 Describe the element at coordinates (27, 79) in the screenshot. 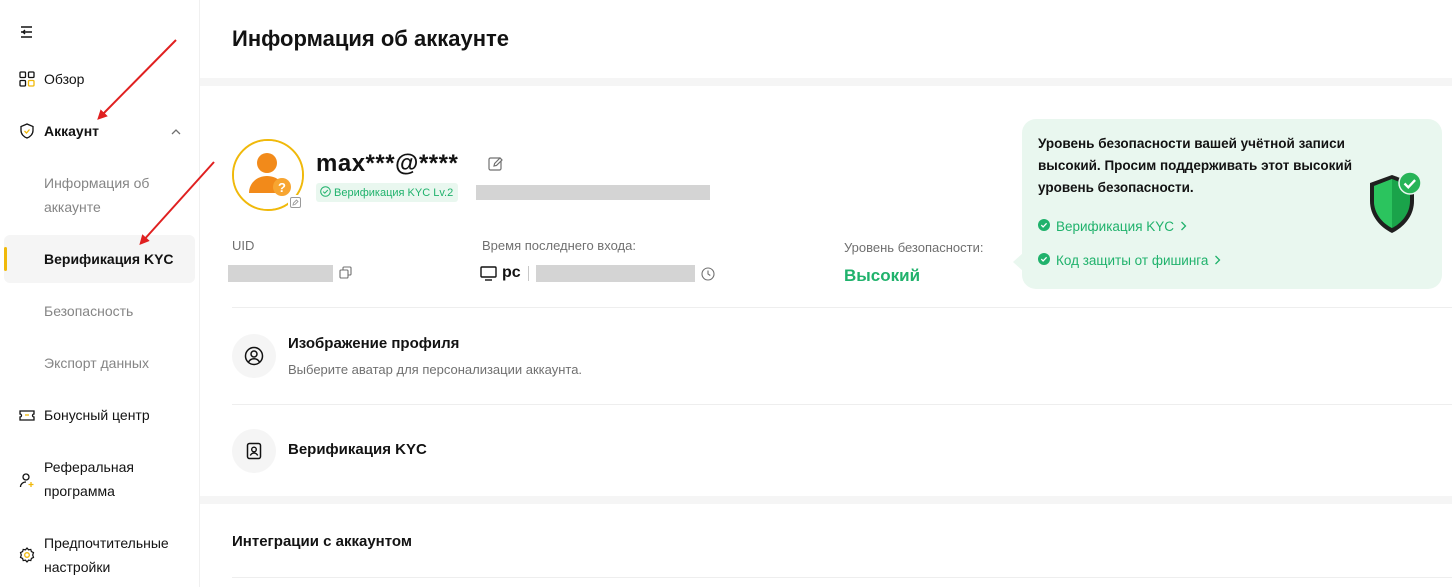

I see `grid-icon` at that location.